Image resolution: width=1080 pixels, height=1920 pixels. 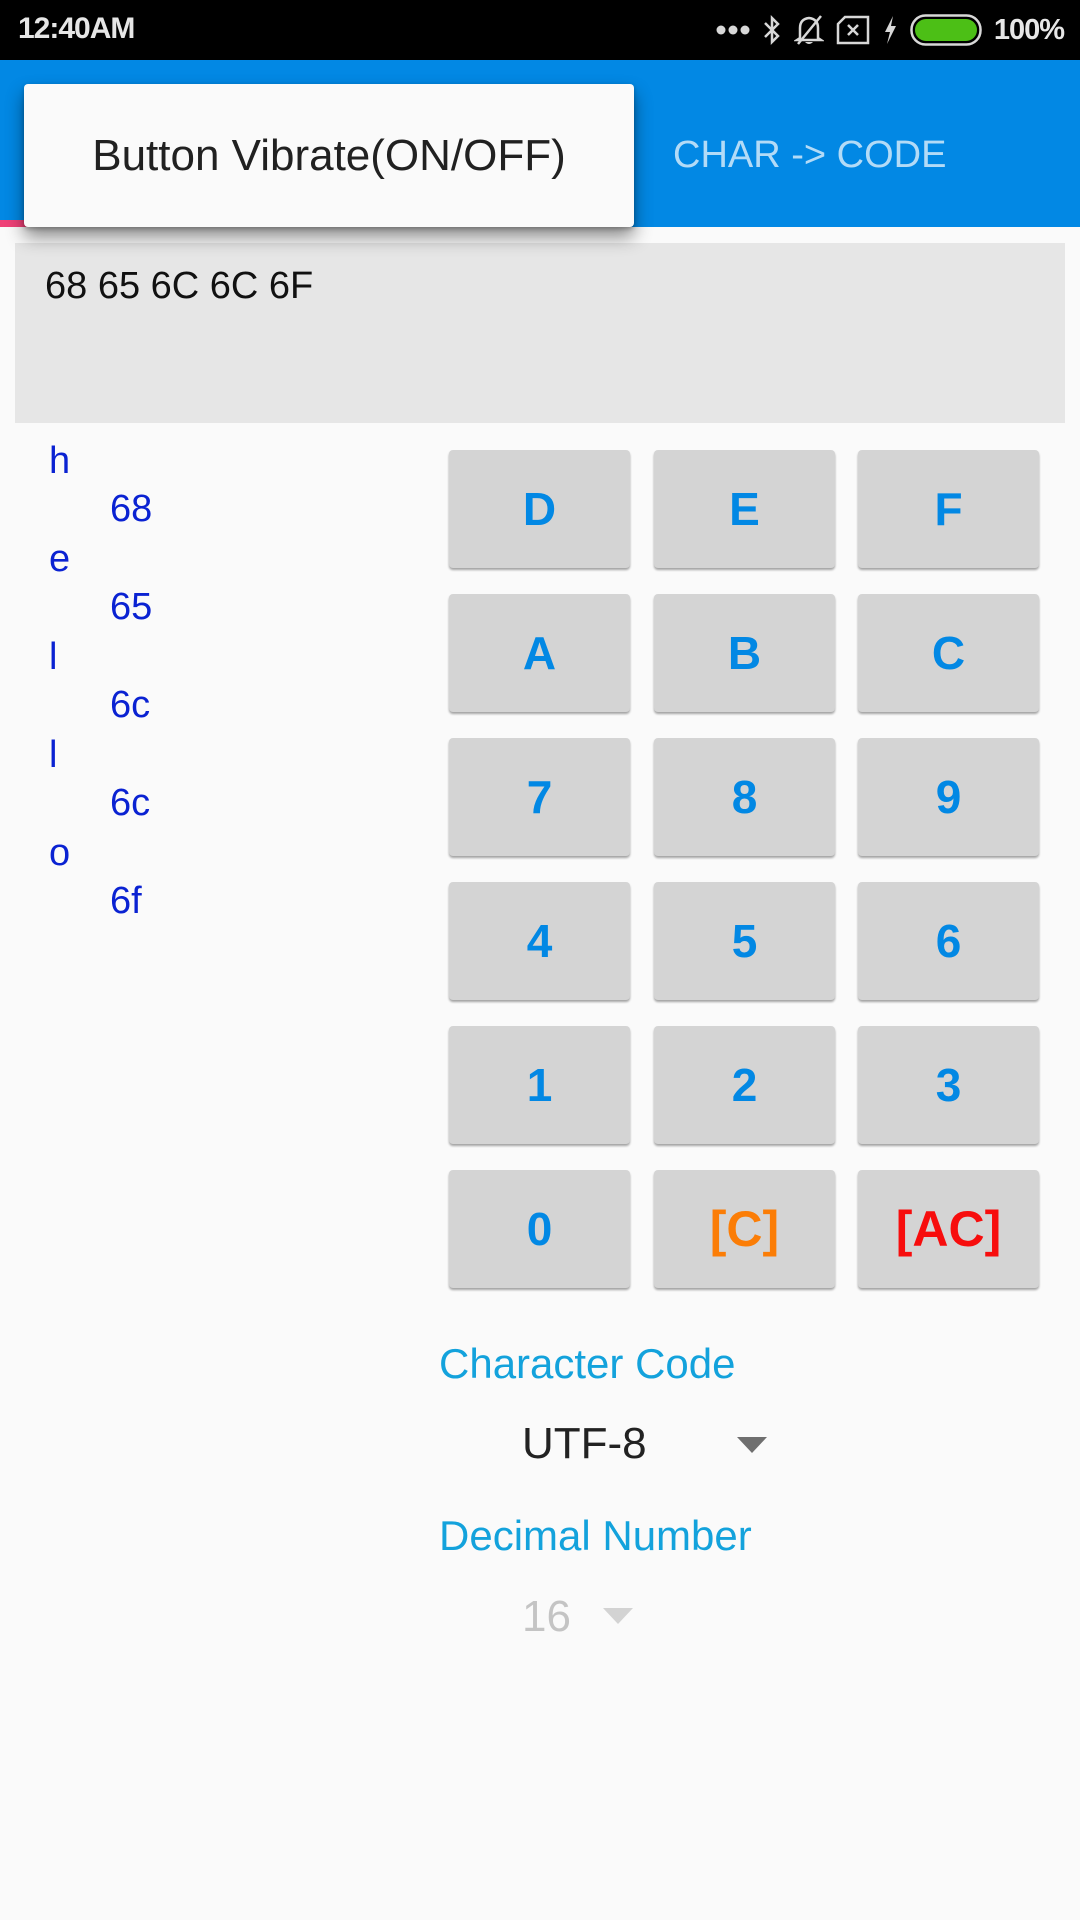 I want to click on notifications-off-icon, so click(x=808, y=30).